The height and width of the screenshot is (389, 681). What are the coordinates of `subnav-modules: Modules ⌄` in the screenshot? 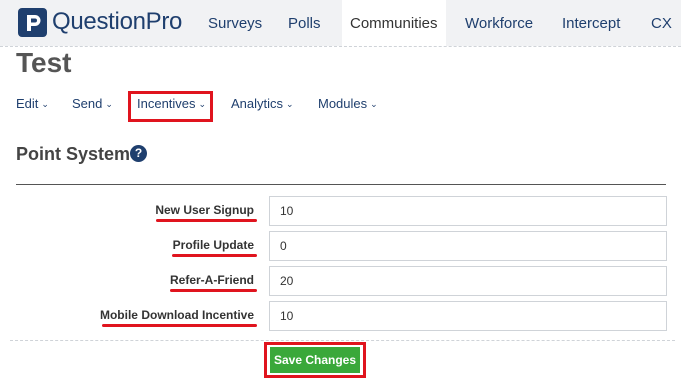 It's located at (348, 103).